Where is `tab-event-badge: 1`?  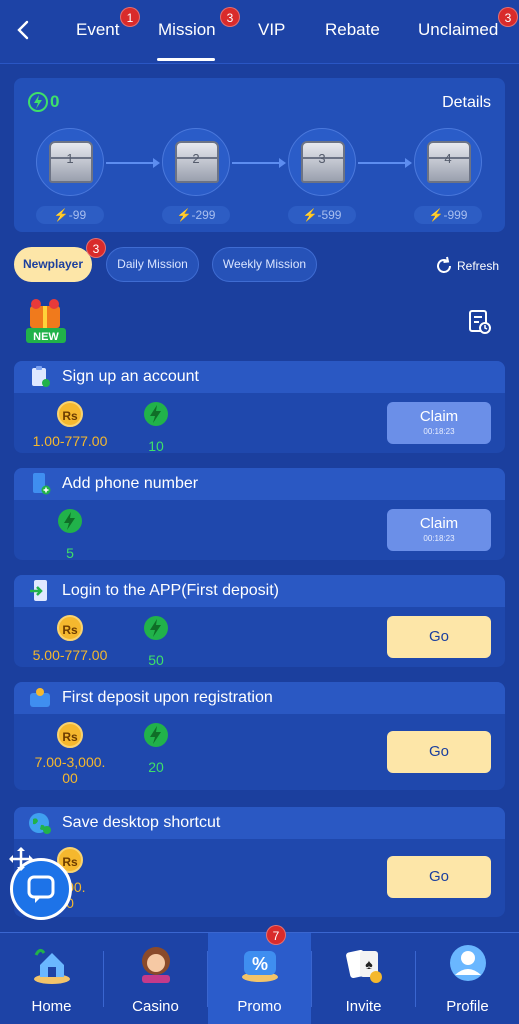 tab-event-badge: 1 is located at coordinates (130, 17).